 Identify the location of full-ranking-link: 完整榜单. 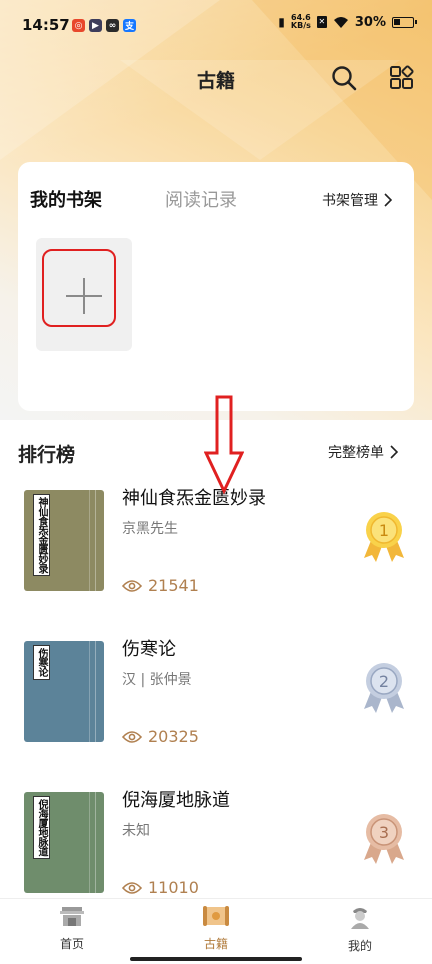
(363, 452).